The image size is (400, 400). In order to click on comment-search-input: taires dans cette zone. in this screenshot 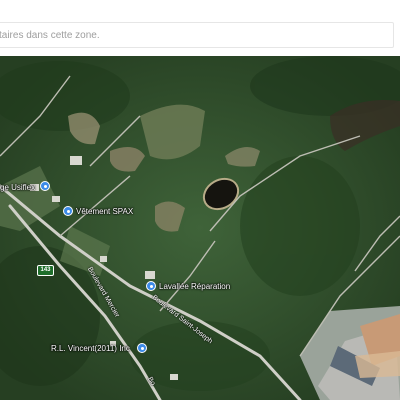, I will do `click(197, 35)`.